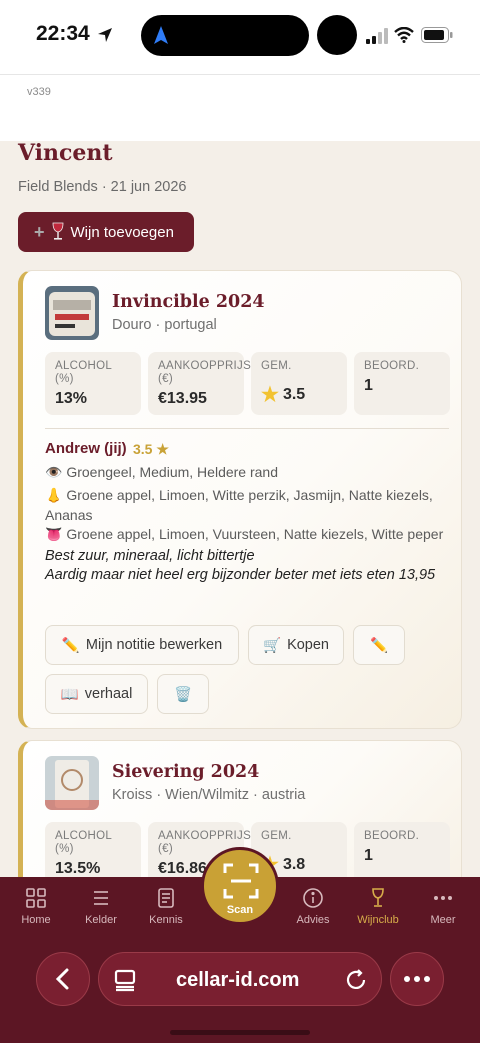 The image size is (480, 1043). Describe the element at coordinates (392, 366) in the screenshot. I see `stat-label: BEOORD.` at that location.